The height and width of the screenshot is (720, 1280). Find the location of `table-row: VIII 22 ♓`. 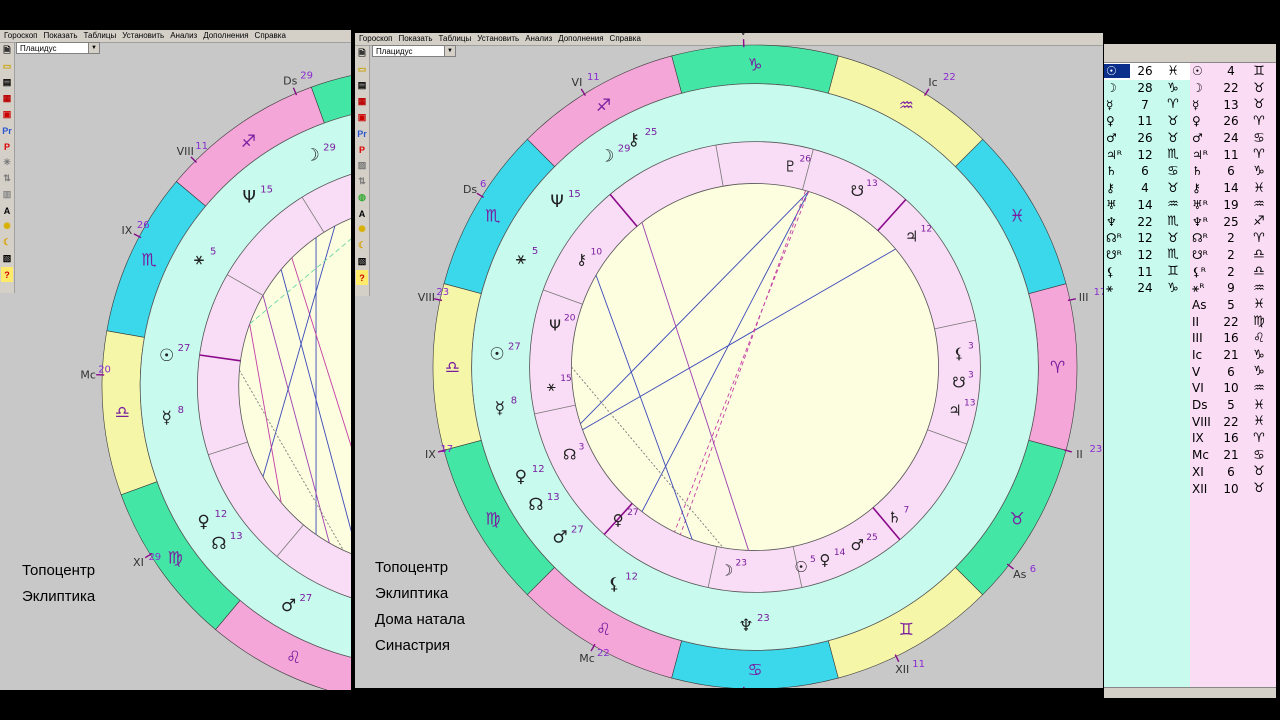

table-row: VIII 22 ♓ is located at coordinates (1233, 421).